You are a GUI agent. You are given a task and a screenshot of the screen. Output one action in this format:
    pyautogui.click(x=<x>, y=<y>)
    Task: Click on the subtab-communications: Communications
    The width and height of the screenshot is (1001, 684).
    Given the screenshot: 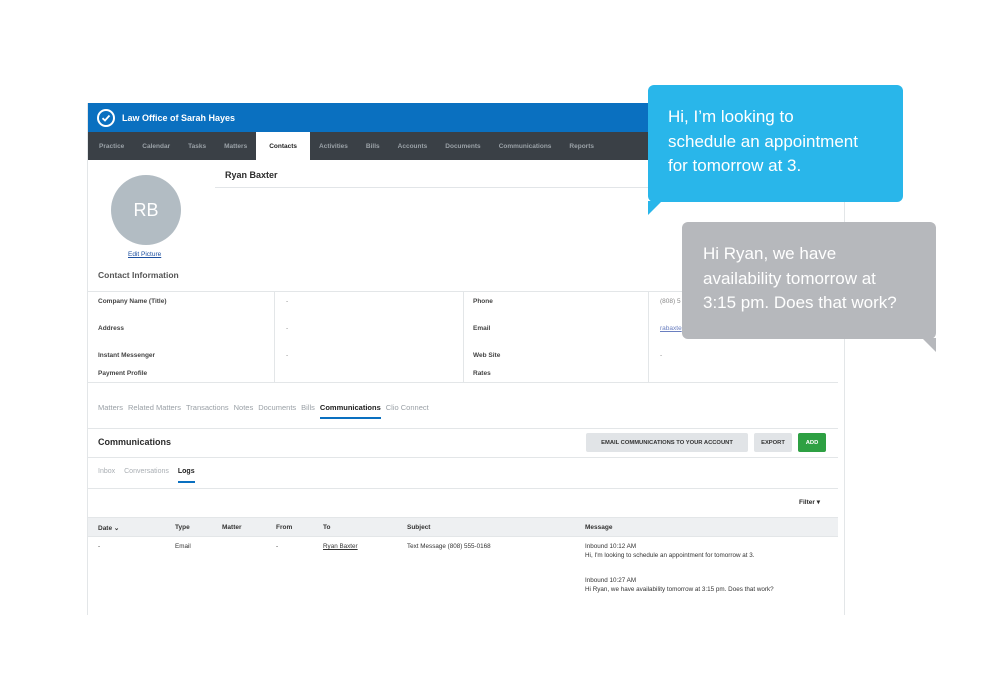 What is the action you would take?
    pyautogui.click(x=350, y=411)
    